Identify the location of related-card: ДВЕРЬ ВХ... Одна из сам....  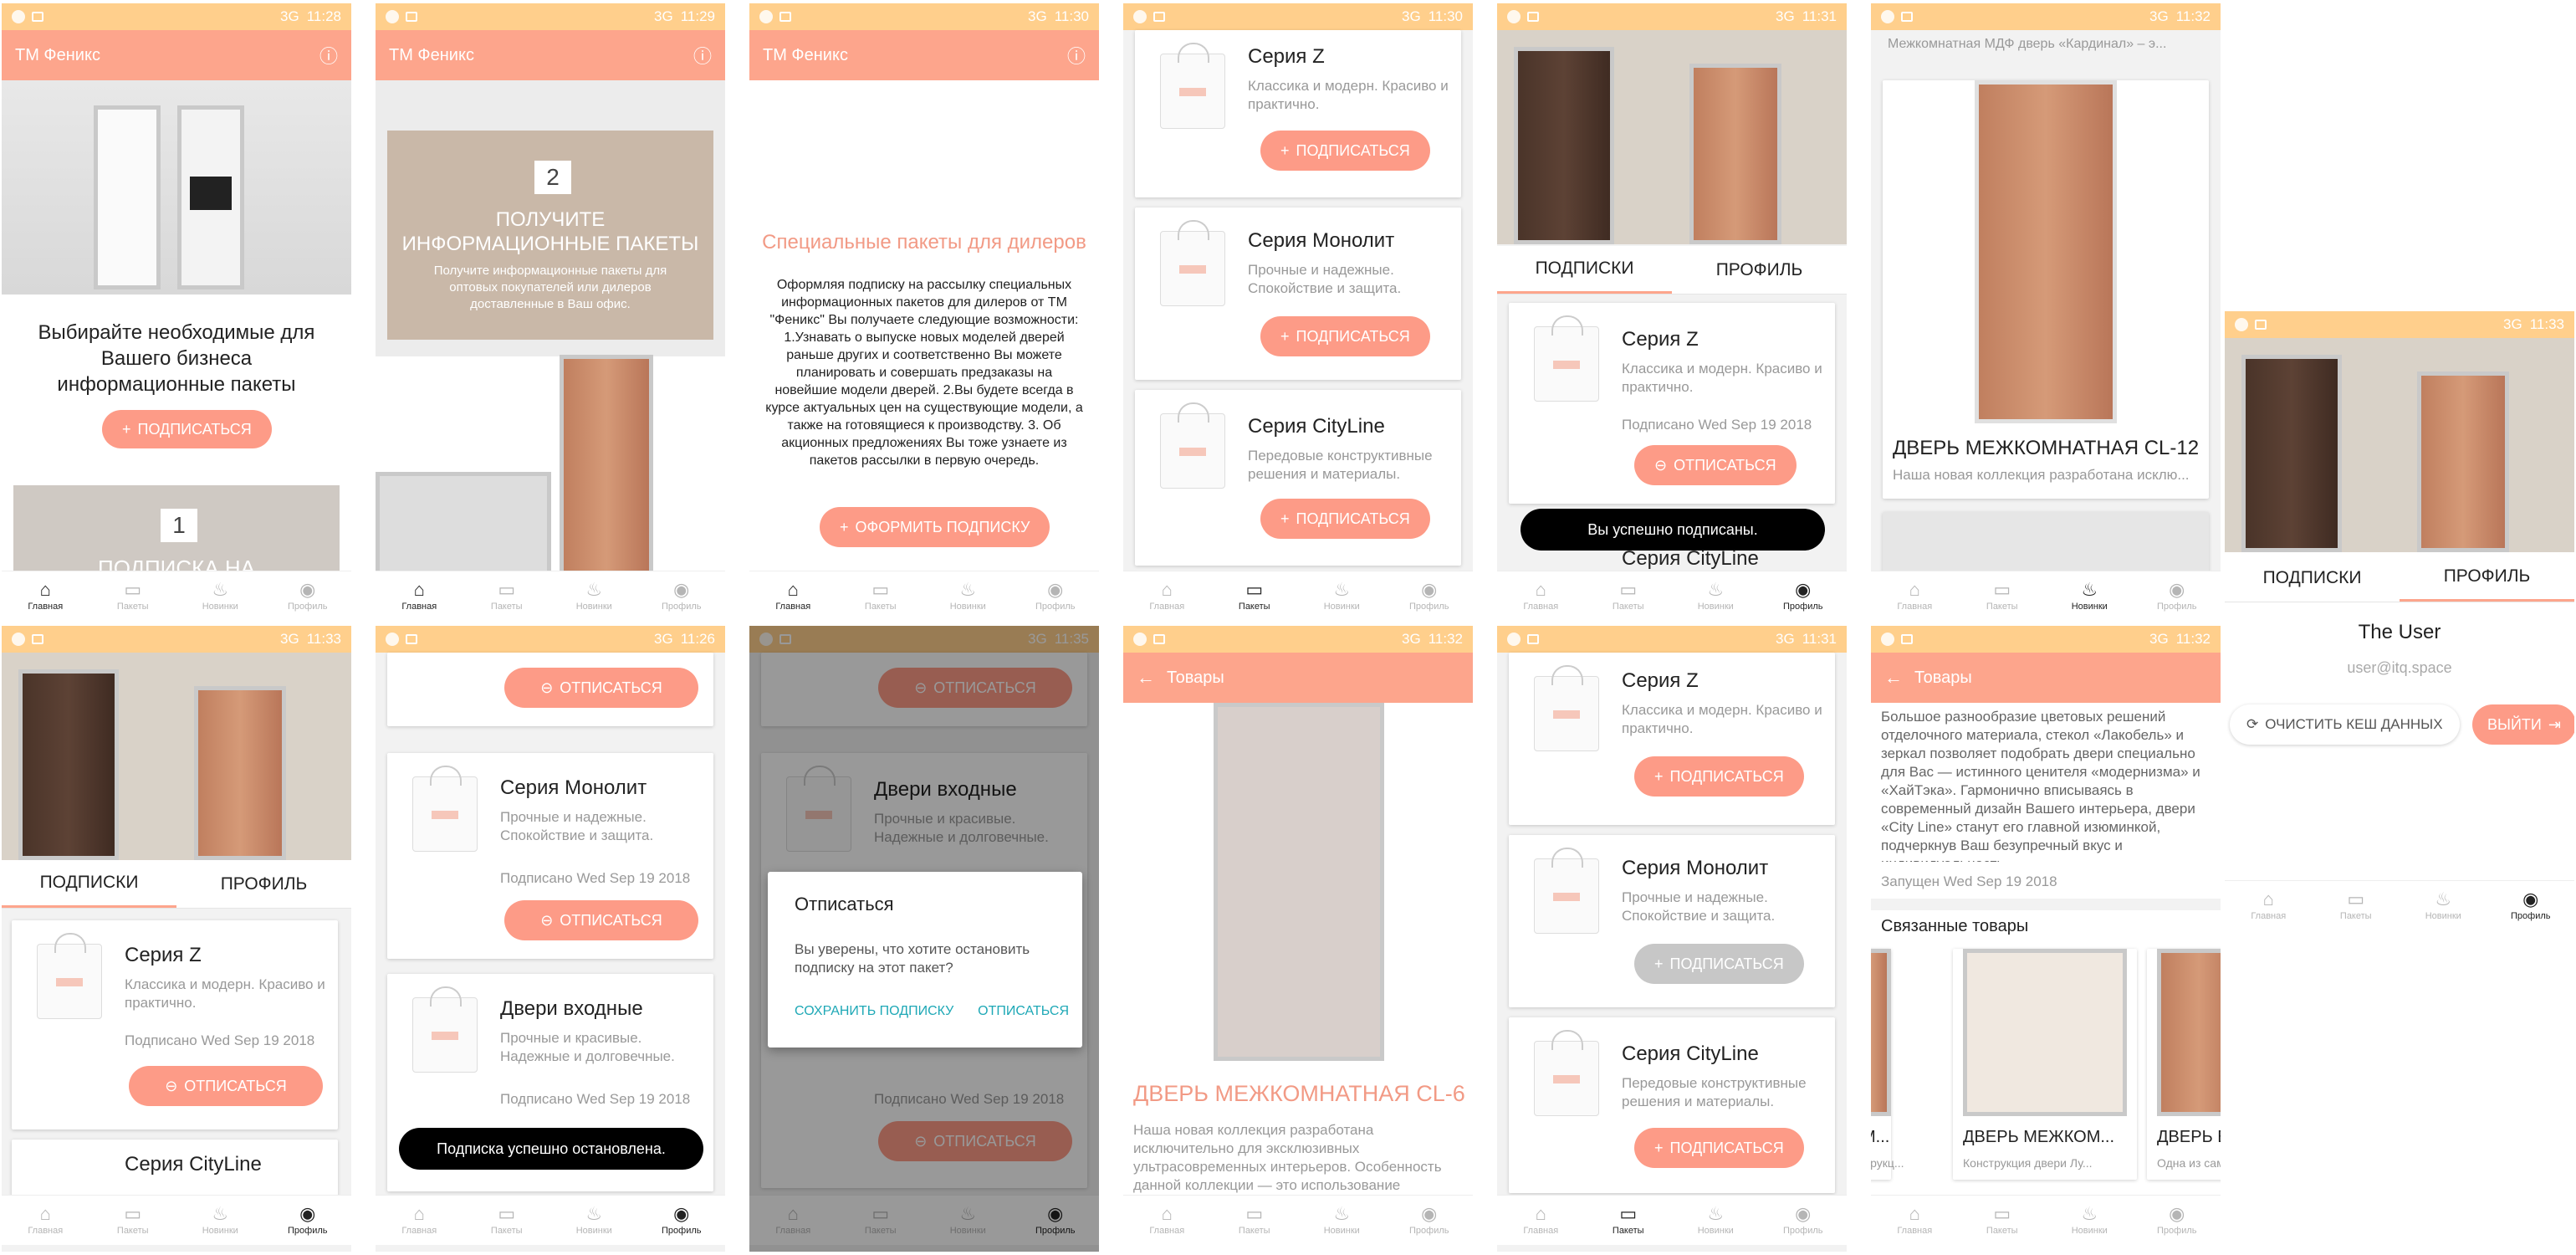
(2184, 1064).